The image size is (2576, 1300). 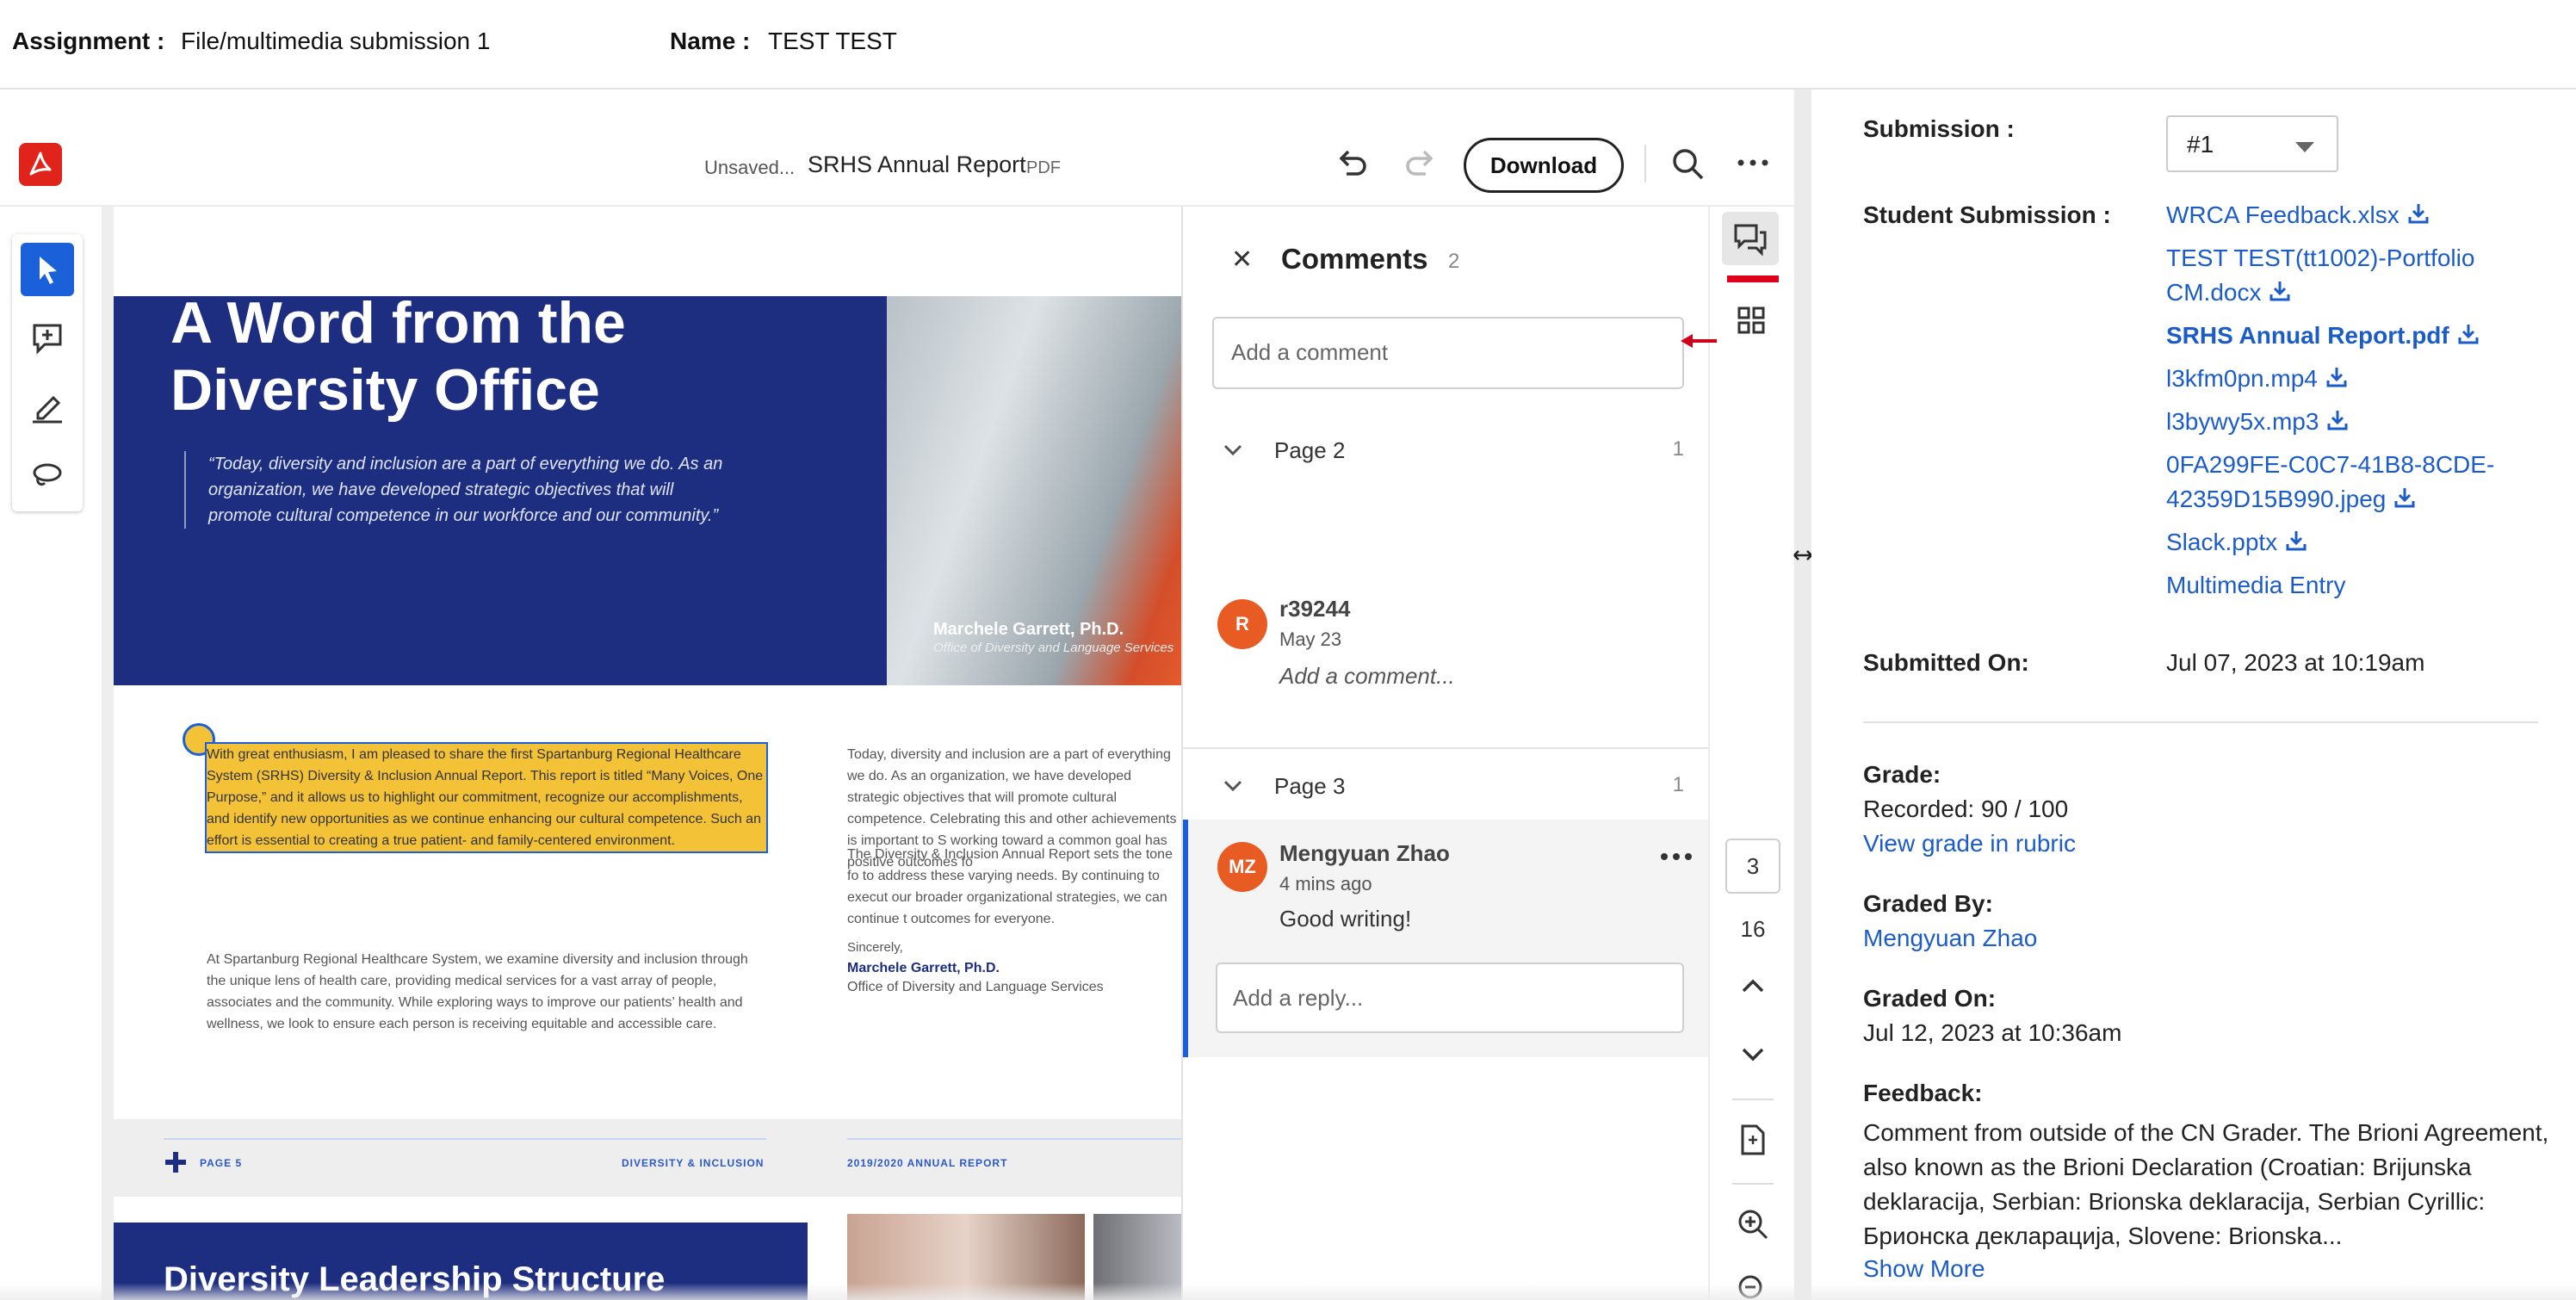 What do you see at coordinates (2320, 258) in the screenshot?
I see `file-link: TEST TEST(tt1002)-Portfolio` at bounding box center [2320, 258].